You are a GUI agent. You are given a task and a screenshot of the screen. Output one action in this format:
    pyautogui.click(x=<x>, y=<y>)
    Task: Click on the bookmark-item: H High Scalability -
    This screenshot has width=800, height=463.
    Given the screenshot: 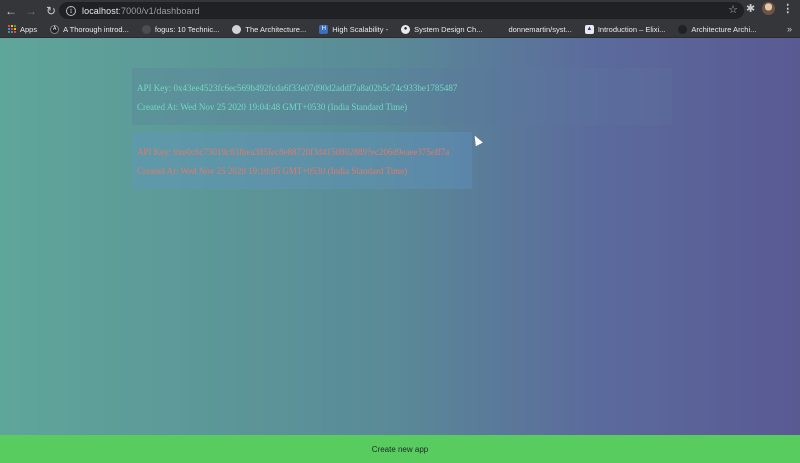 What is the action you would take?
    pyautogui.click(x=354, y=29)
    